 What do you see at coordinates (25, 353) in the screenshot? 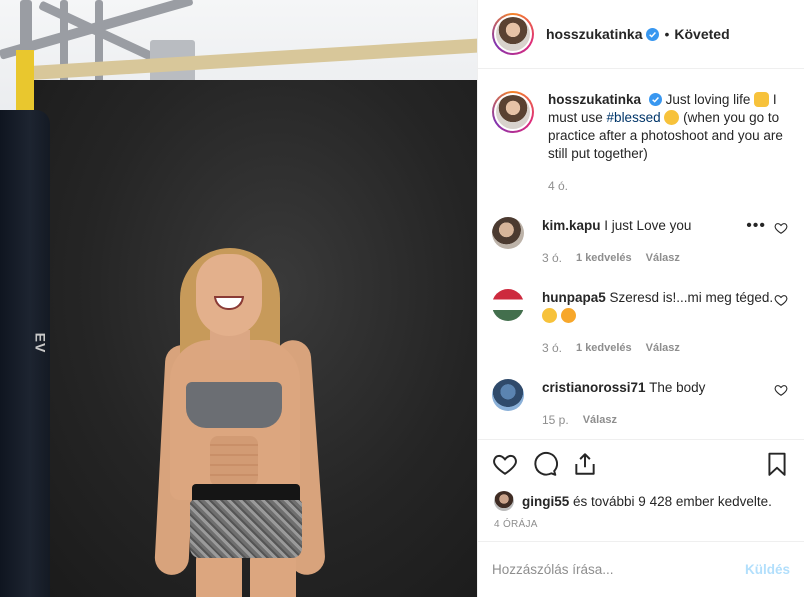
I see `punching-bag` at bounding box center [25, 353].